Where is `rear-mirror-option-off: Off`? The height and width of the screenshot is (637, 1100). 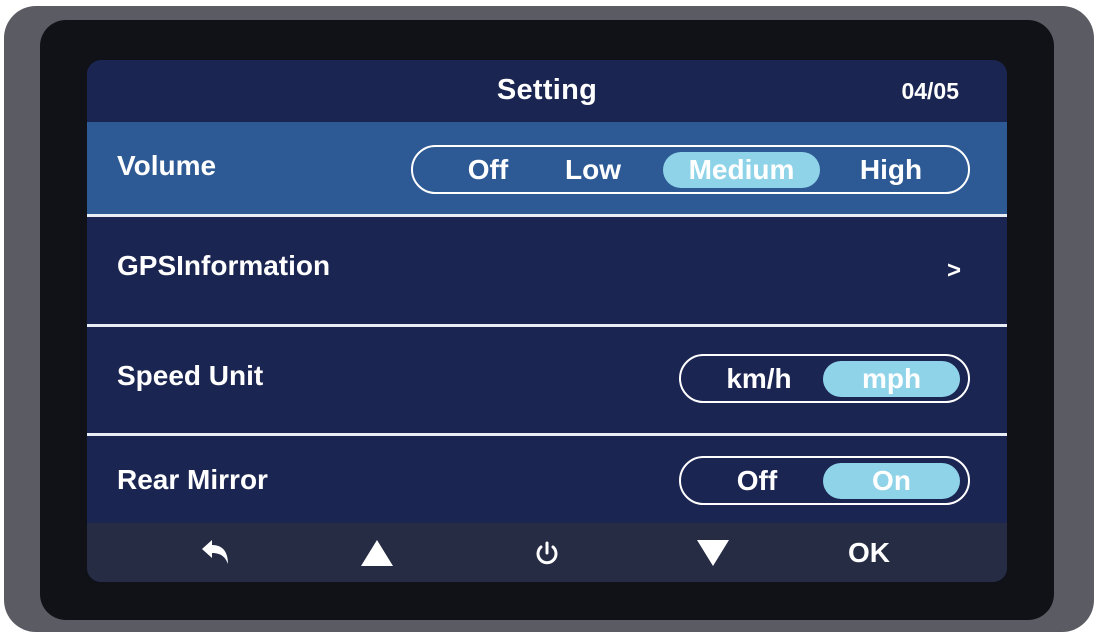
rear-mirror-option-off: Off is located at coordinates (757, 481).